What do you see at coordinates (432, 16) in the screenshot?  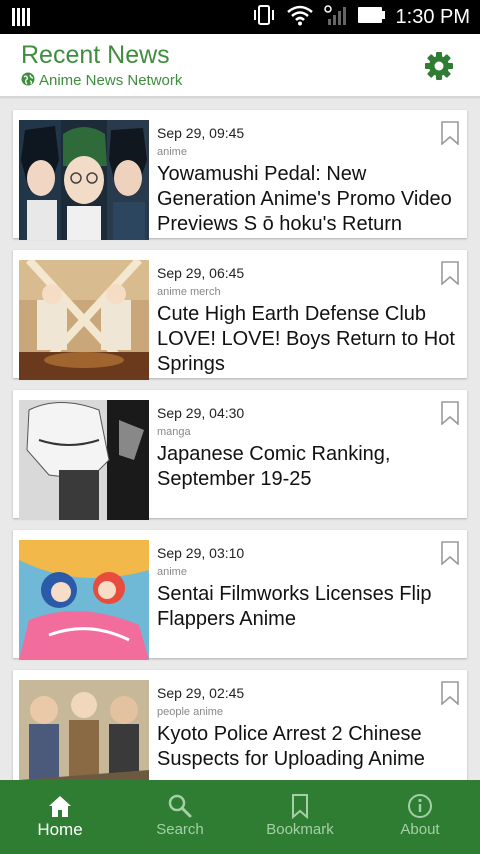 I see `clock: 1:30 PM` at bounding box center [432, 16].